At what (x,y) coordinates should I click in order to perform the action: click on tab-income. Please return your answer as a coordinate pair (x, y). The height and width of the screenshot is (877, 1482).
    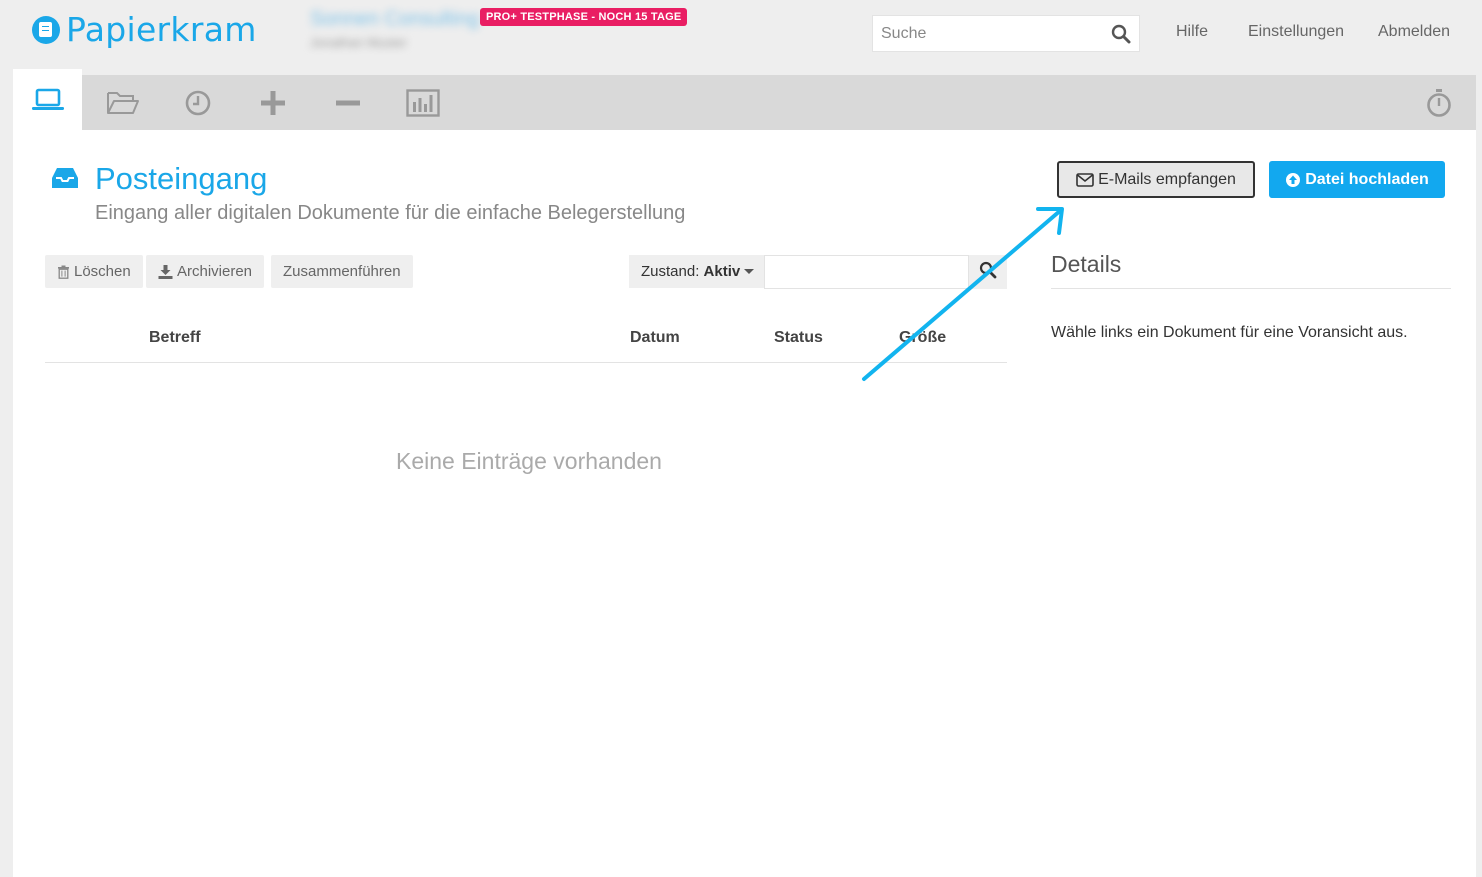
    Looking at the image, I should click on (272, 102).